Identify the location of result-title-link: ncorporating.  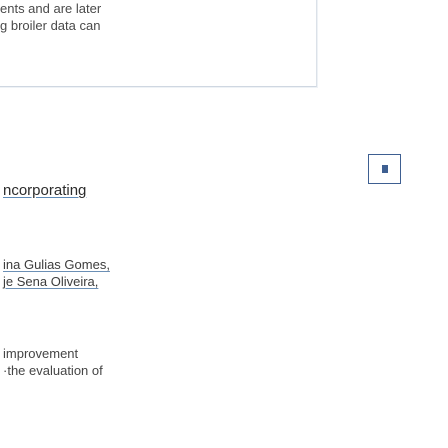
(44, 191).